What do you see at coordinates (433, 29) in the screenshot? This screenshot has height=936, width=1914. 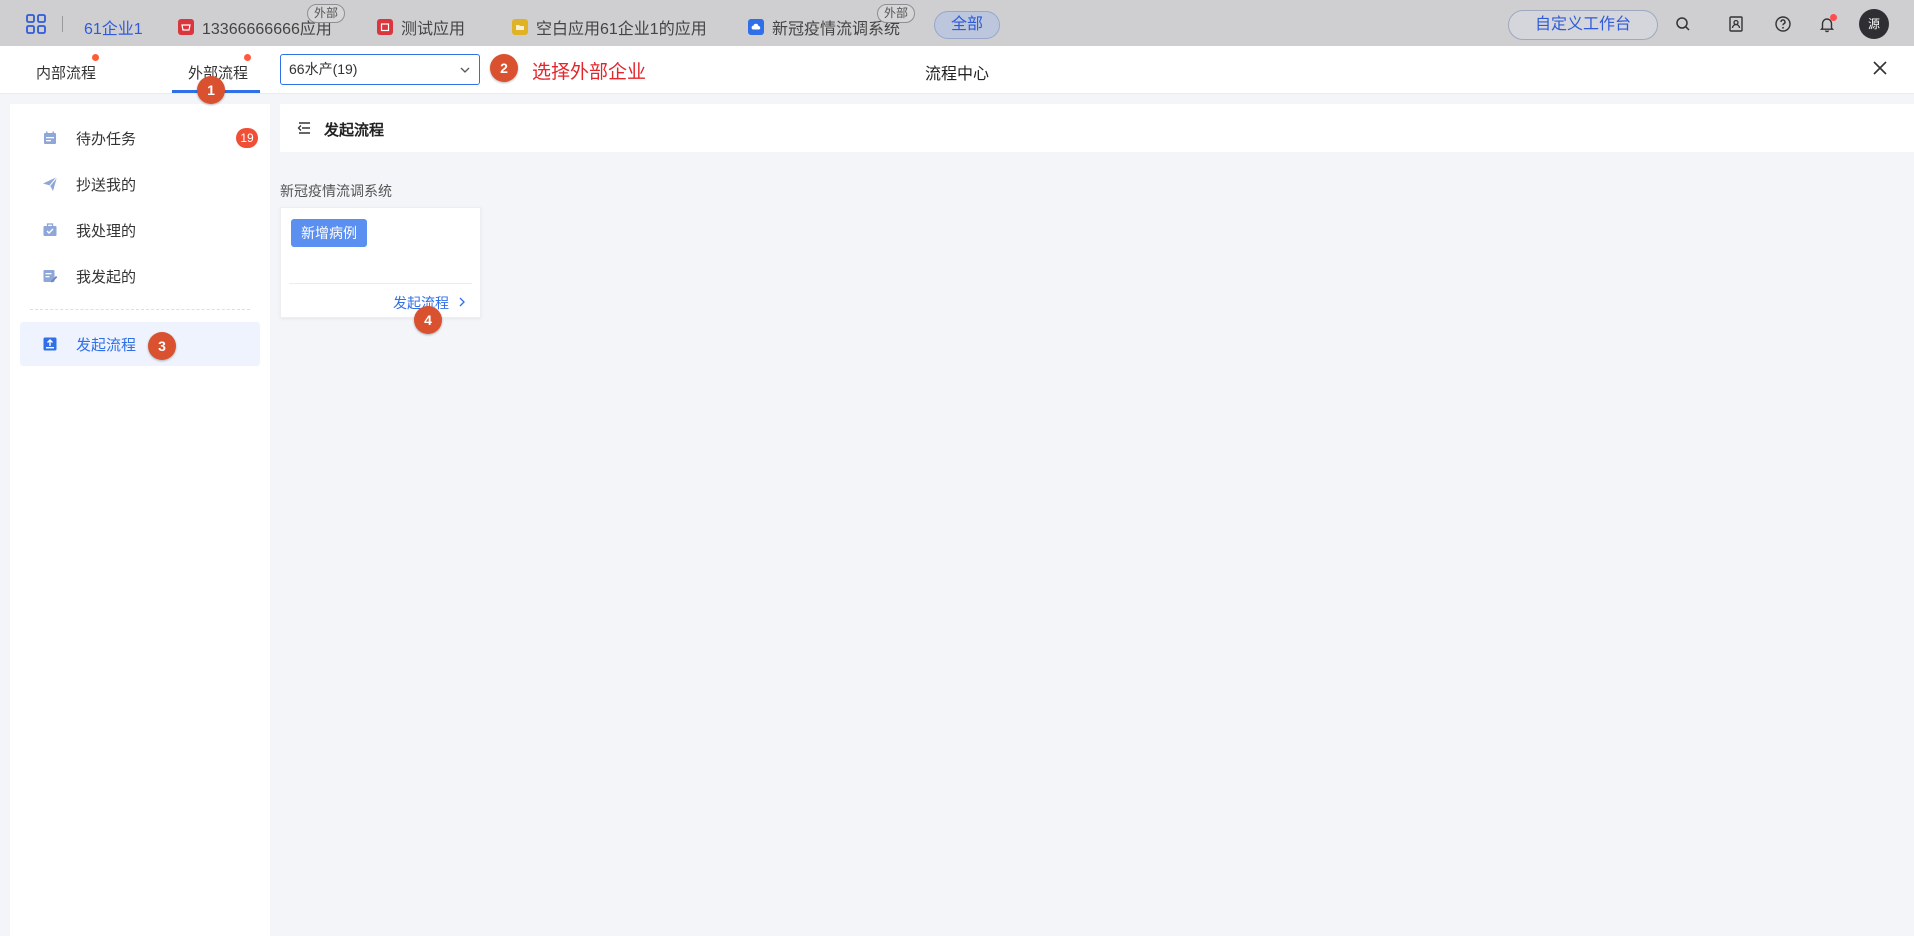 I see `app-tab-label: 测试应用` at bounding box center [433, 29].